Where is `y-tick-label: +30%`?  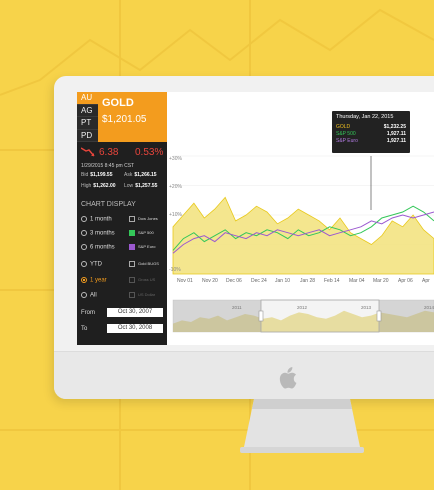
y-tick-label: +30% is located at coordinates (175, 159).